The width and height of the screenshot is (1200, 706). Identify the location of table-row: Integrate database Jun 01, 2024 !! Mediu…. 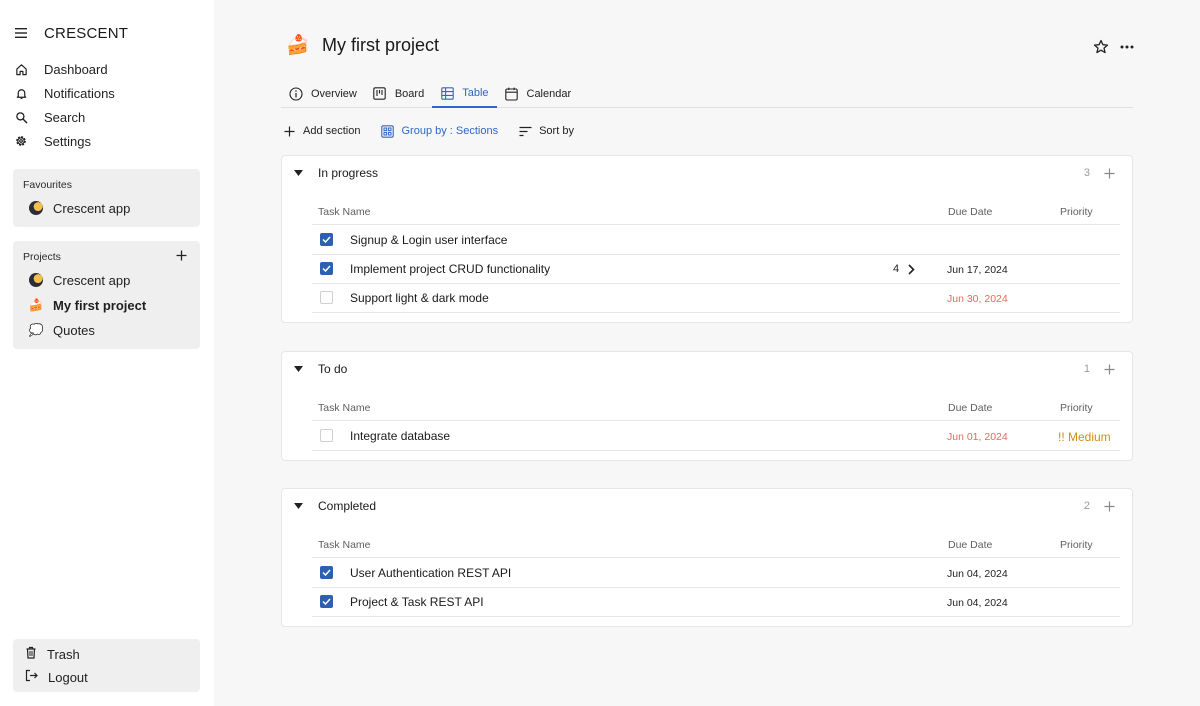
(716, 436).